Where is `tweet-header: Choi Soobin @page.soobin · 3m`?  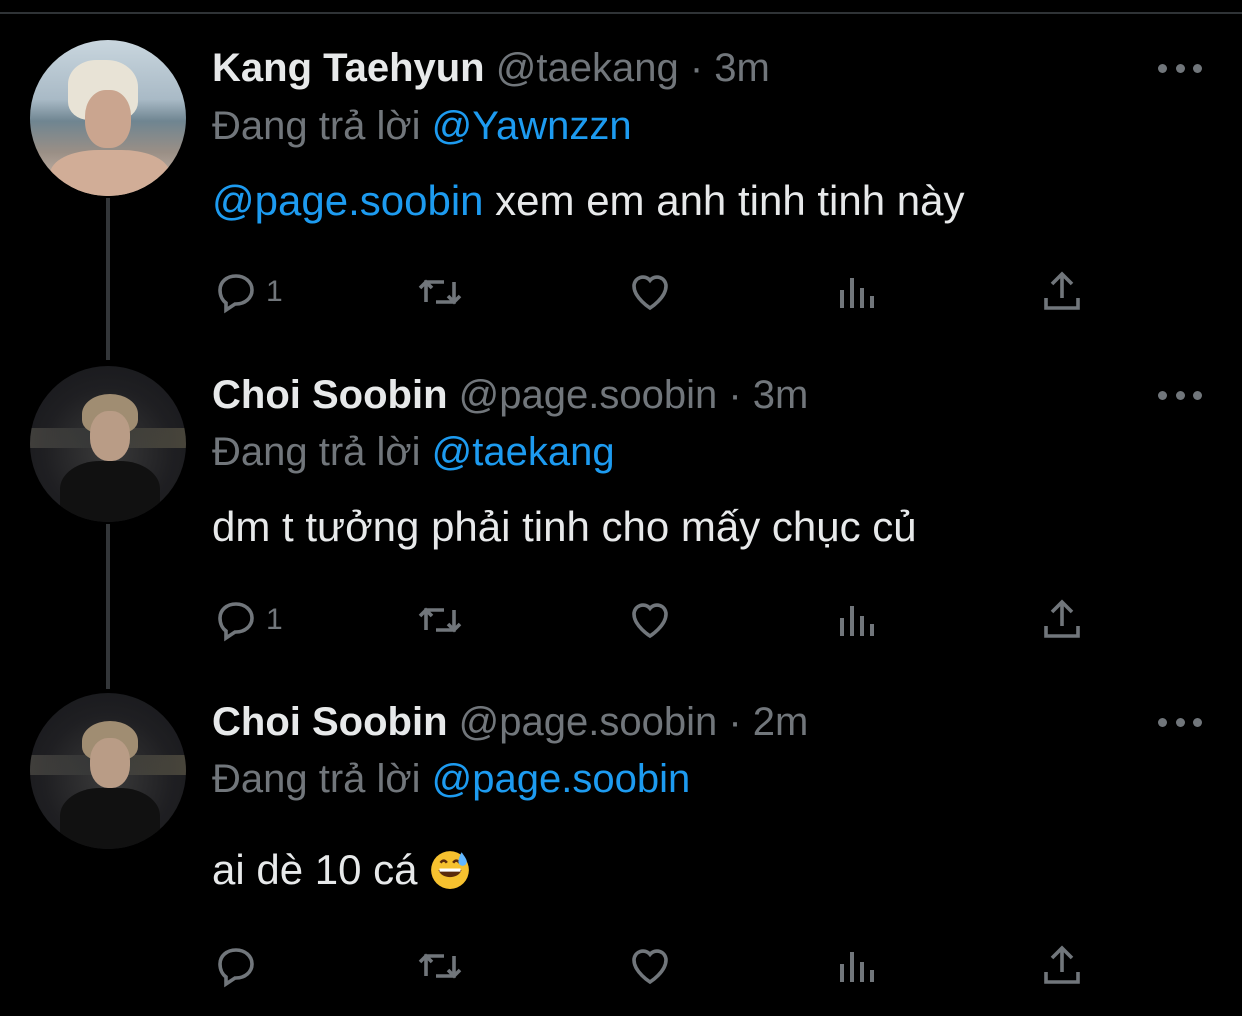 tweet-header: Choi Soobin @page.soobin · 3m is located at coordinates (510, 395).